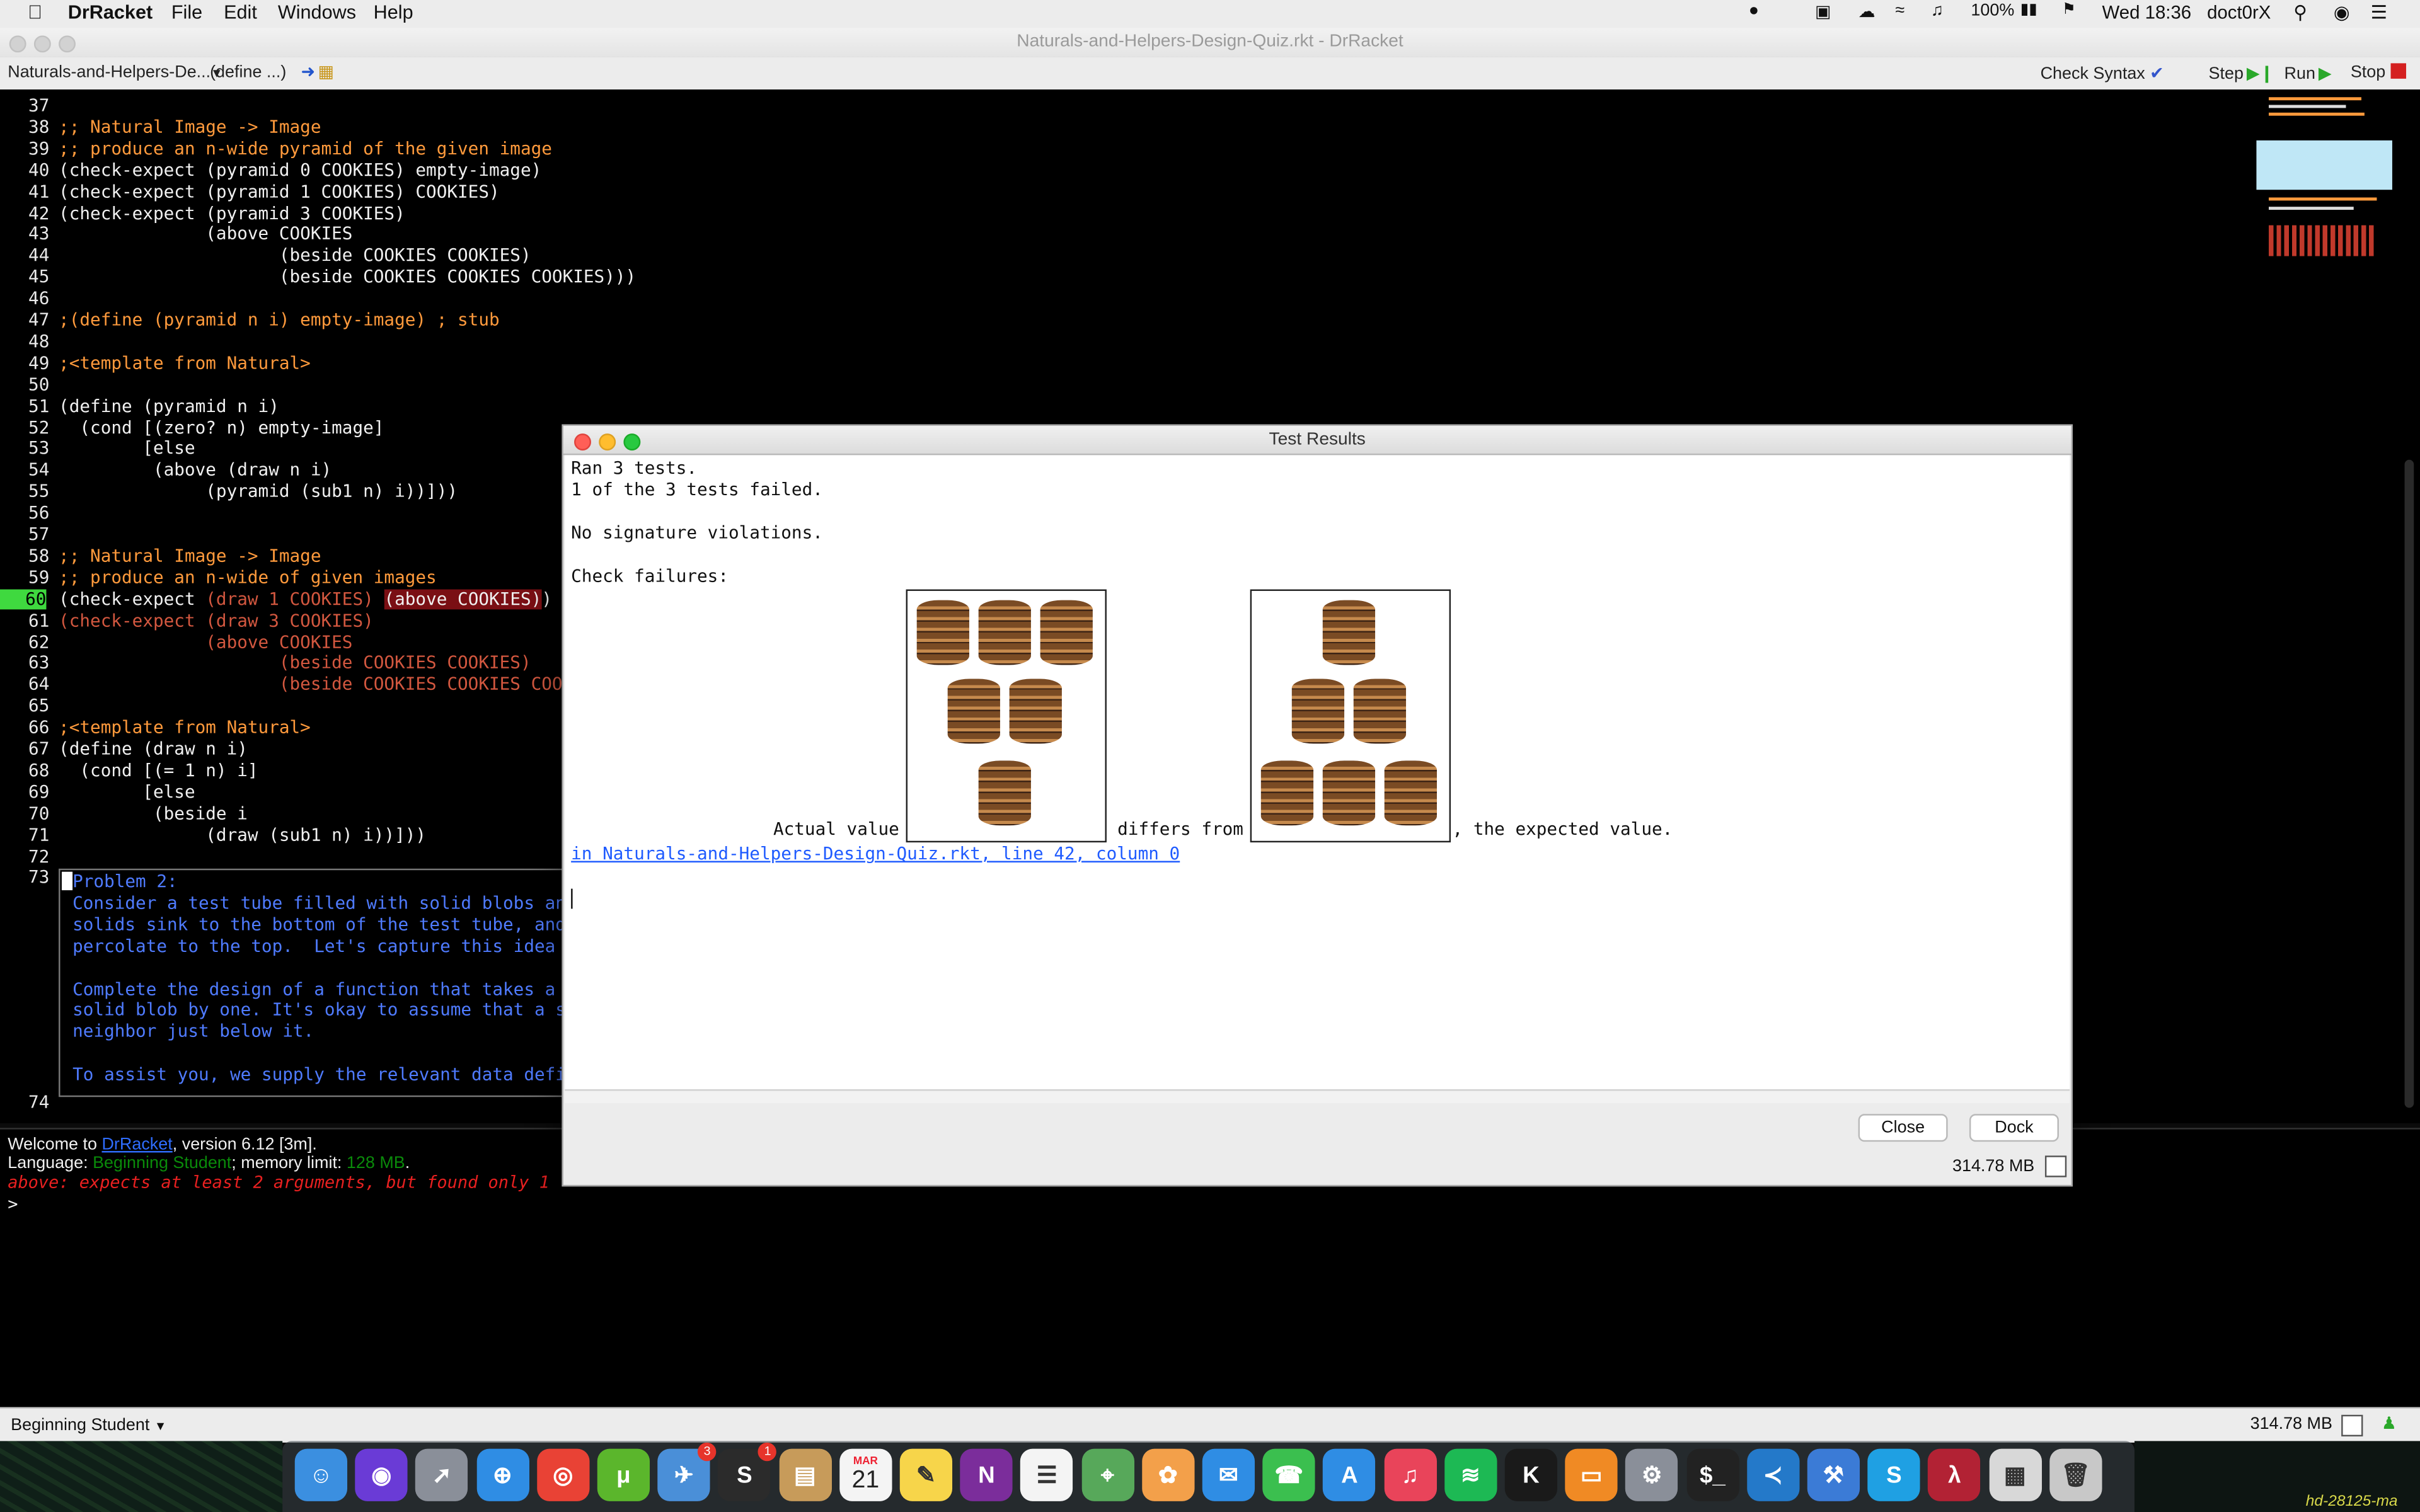  I want to click on menu-windows: Windows, so click(317, 12).